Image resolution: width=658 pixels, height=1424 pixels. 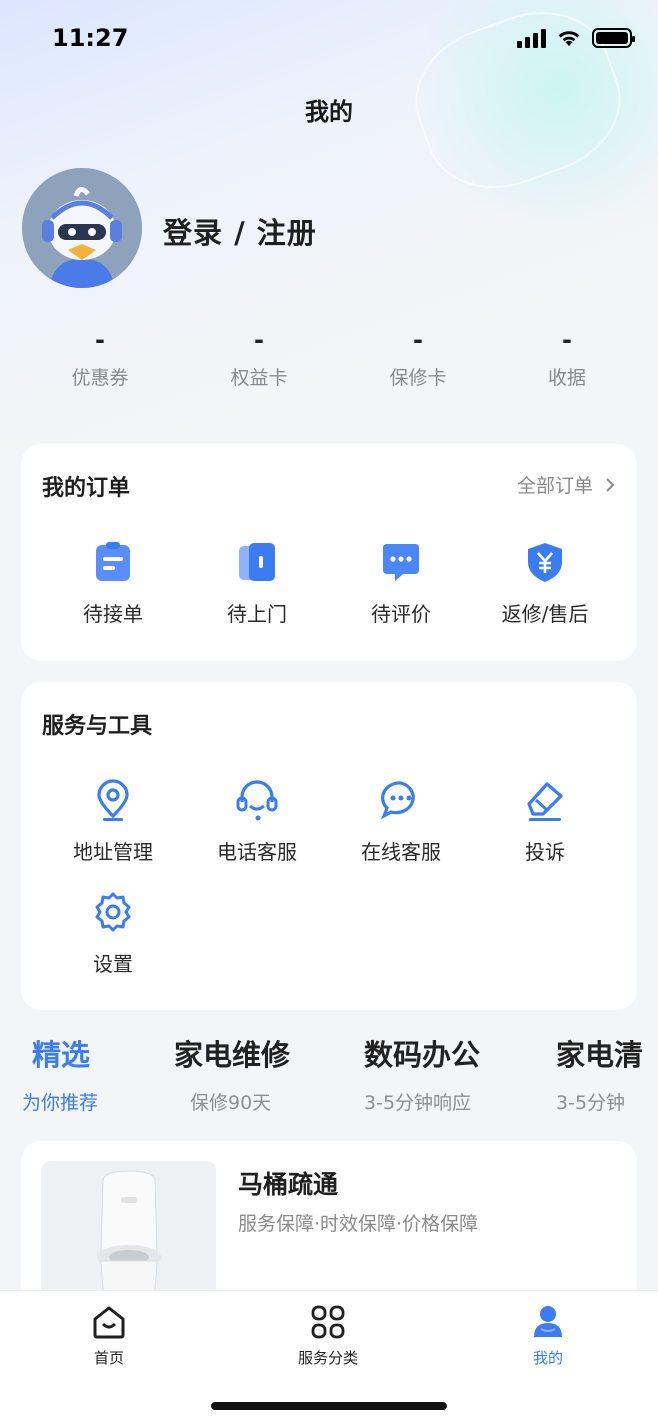 What do you see at coordinates (257, 562) in the screenshot?
I see `door-icon` at bounding box center [257, 562].